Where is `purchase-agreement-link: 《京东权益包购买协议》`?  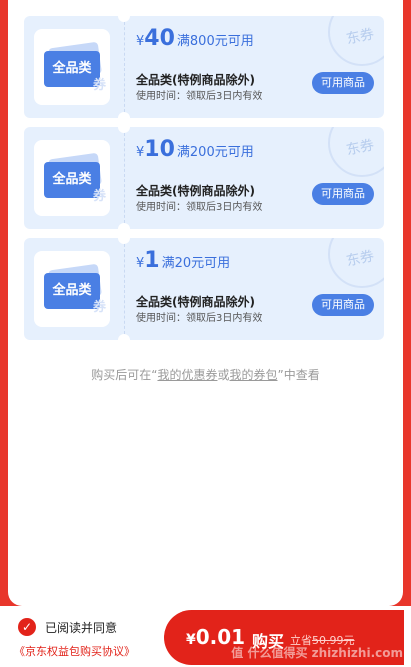
purchase-agreement-link: 《京东权益包购买协议》 is located at coordinates (74, 651).